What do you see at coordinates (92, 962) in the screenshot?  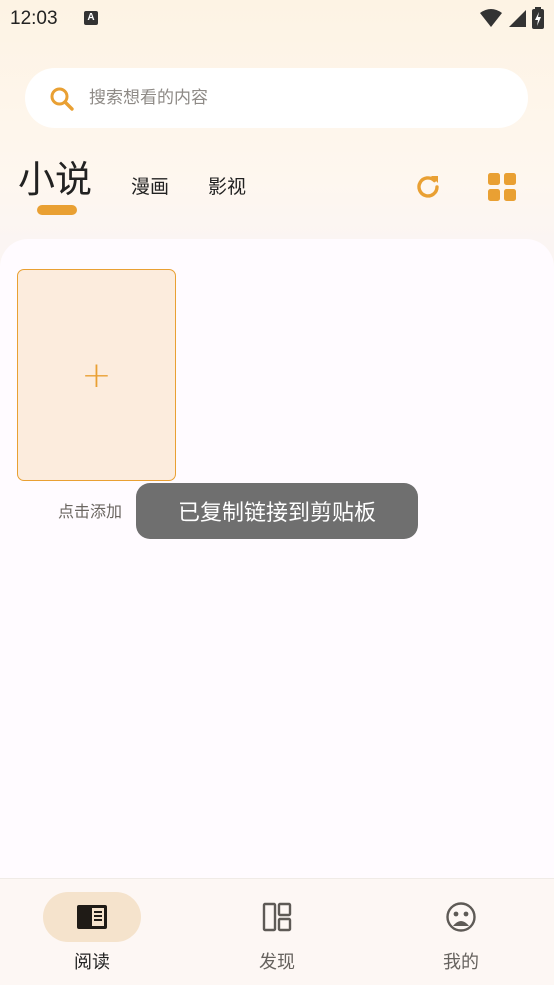 I see `nav-label-read: 阅读` at bounding box center [92, 962].